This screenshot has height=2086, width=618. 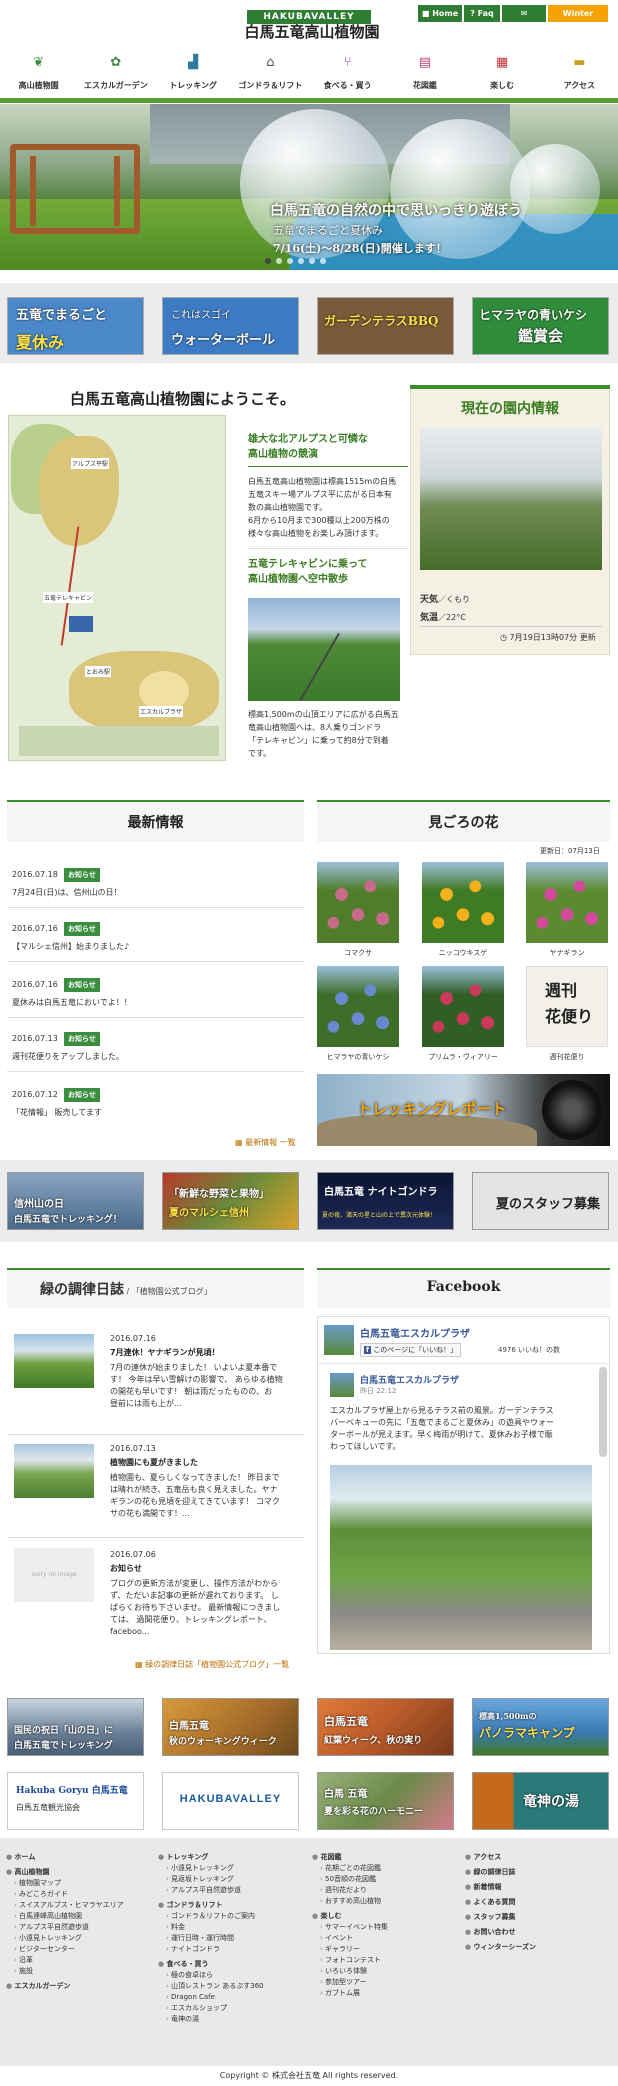 I want to click on banner-autumn-leaves: 白馬五竜 紅葉ウィーク、秋の実り, so click(x=385, y=1727).